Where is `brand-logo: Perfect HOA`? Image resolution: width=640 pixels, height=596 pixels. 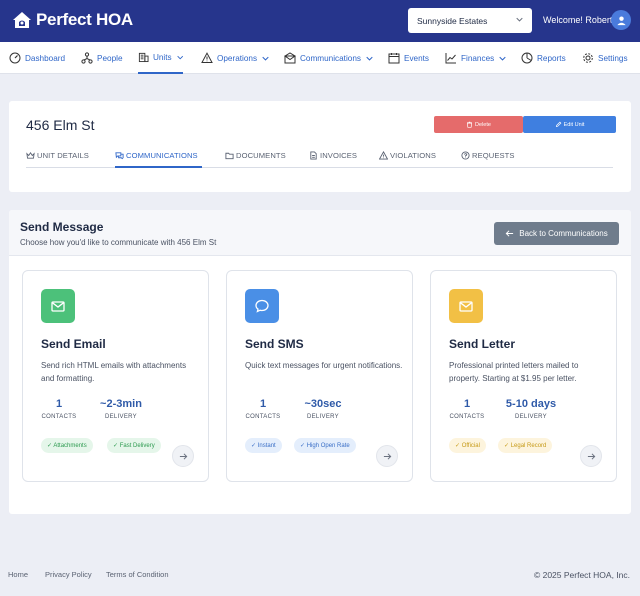 brand-logo: Perfect HOA is located at coordinates (72, 20).